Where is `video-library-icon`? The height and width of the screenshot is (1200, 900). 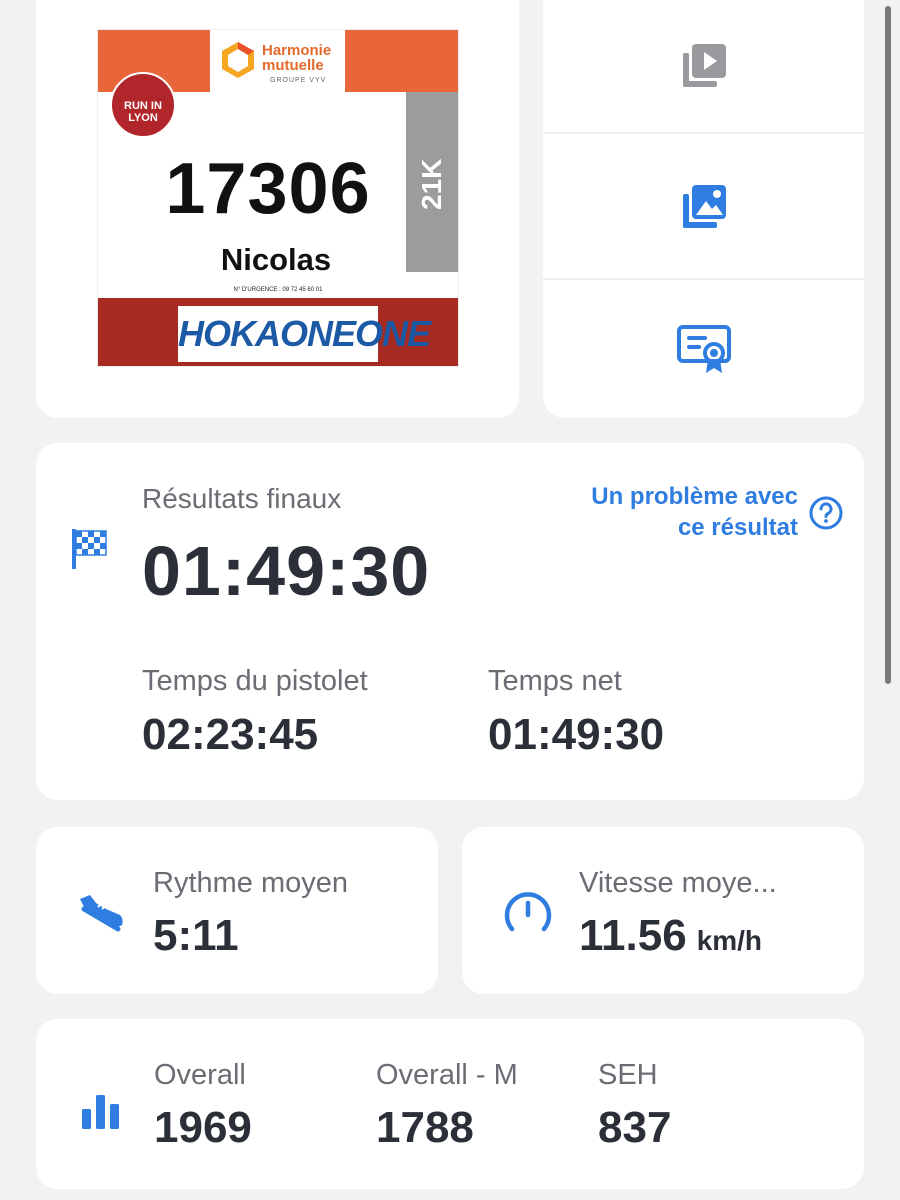 video-library-icon is located at coordinates (704, 65).